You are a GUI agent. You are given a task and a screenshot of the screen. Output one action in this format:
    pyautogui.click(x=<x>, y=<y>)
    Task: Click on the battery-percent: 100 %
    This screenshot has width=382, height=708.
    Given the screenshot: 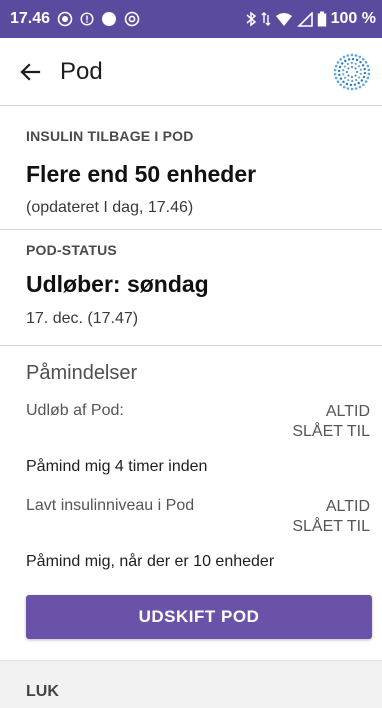 What is the action you would take?
    pyautogui.click(x=353, y=18)
    